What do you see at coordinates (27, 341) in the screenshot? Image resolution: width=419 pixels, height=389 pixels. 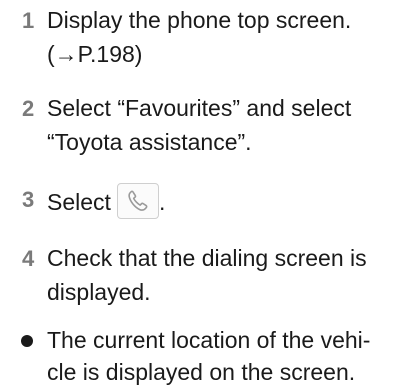 I see `note-bullet` at bounding box center [27, 341].